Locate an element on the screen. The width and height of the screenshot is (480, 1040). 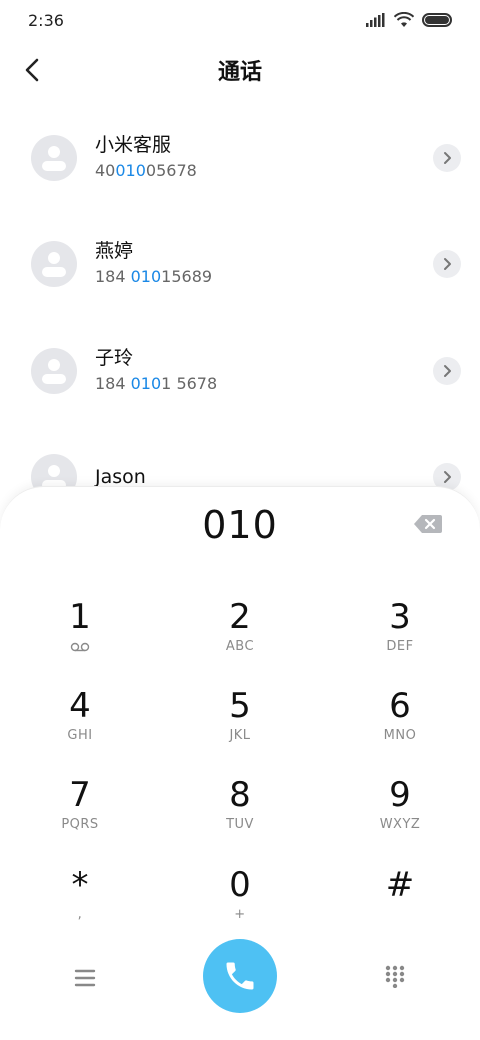
wifi-icon is located at coordinates (404, 19).